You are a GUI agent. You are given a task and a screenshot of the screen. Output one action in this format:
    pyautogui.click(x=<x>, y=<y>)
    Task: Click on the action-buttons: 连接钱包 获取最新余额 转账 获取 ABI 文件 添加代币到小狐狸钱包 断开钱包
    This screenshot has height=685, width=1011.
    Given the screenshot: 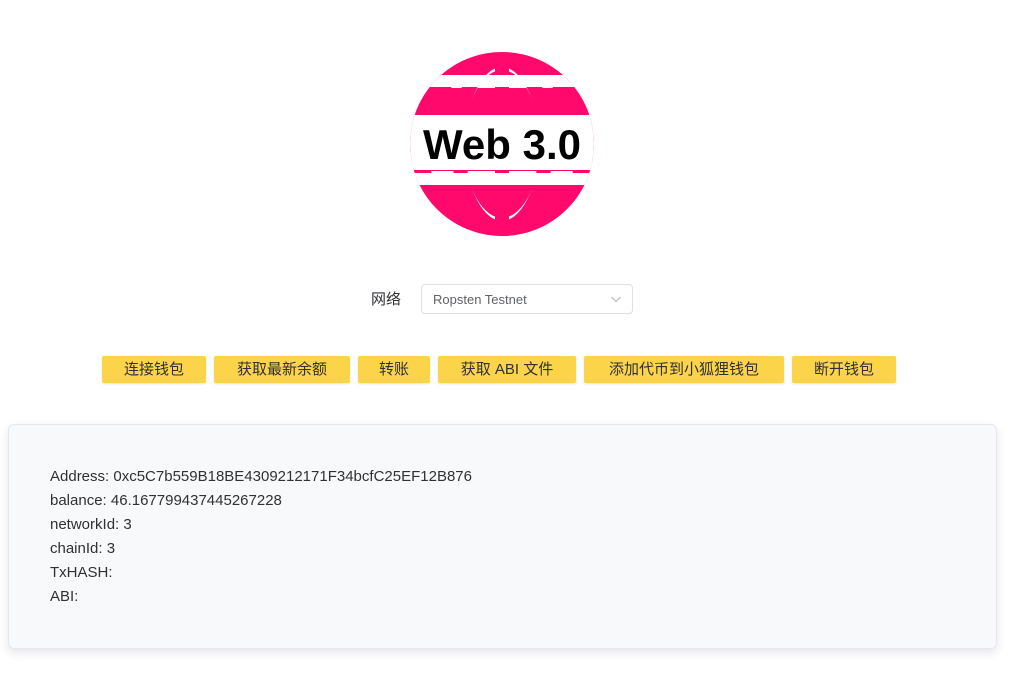 What is the action you would take?
    pyautogui.click(x=505, y=370)
    